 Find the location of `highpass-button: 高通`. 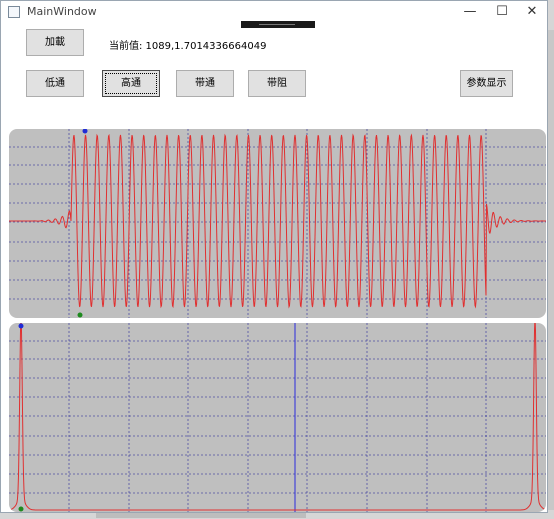

highpass-button: 高通 is located at coordinates (131, 83).